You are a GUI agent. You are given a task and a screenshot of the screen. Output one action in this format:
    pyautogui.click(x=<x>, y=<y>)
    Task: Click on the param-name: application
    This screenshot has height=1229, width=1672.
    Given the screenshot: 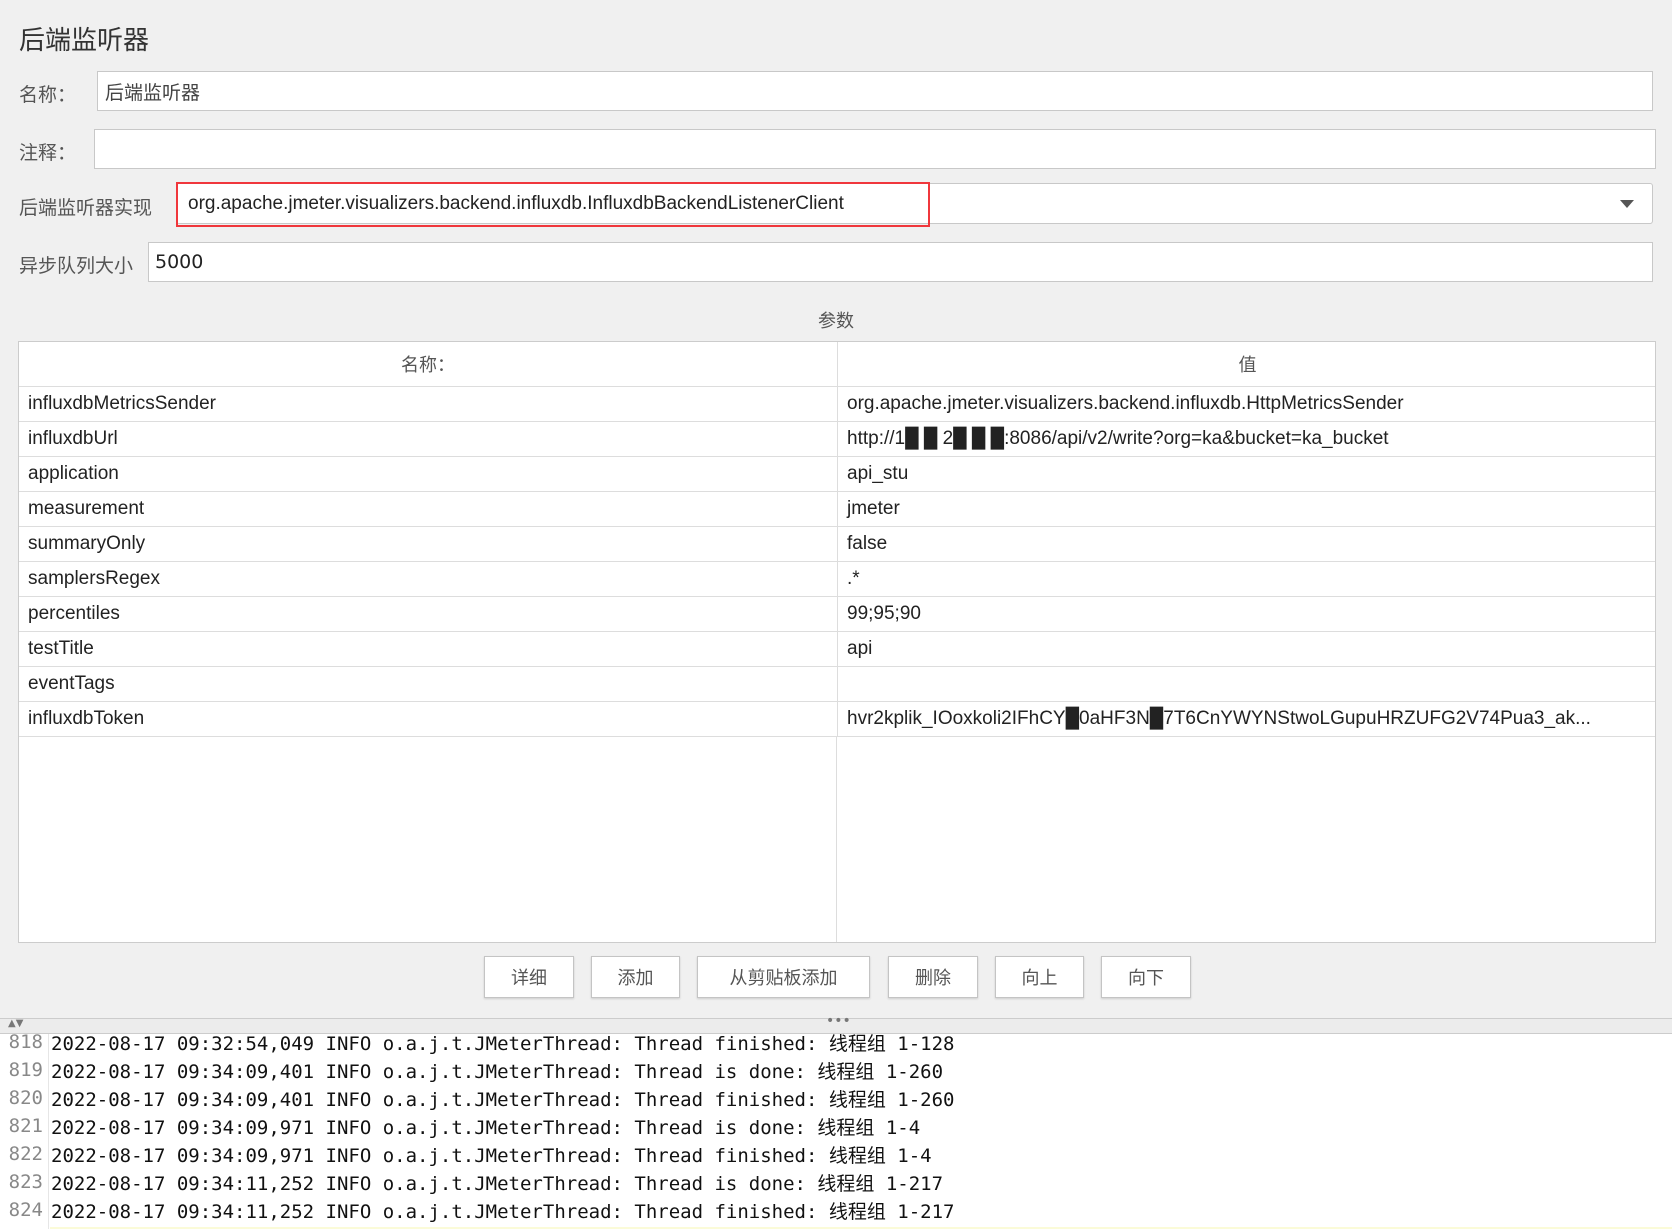 What is the action you would take?
    pyautogui.click(x=428, y=474)
    